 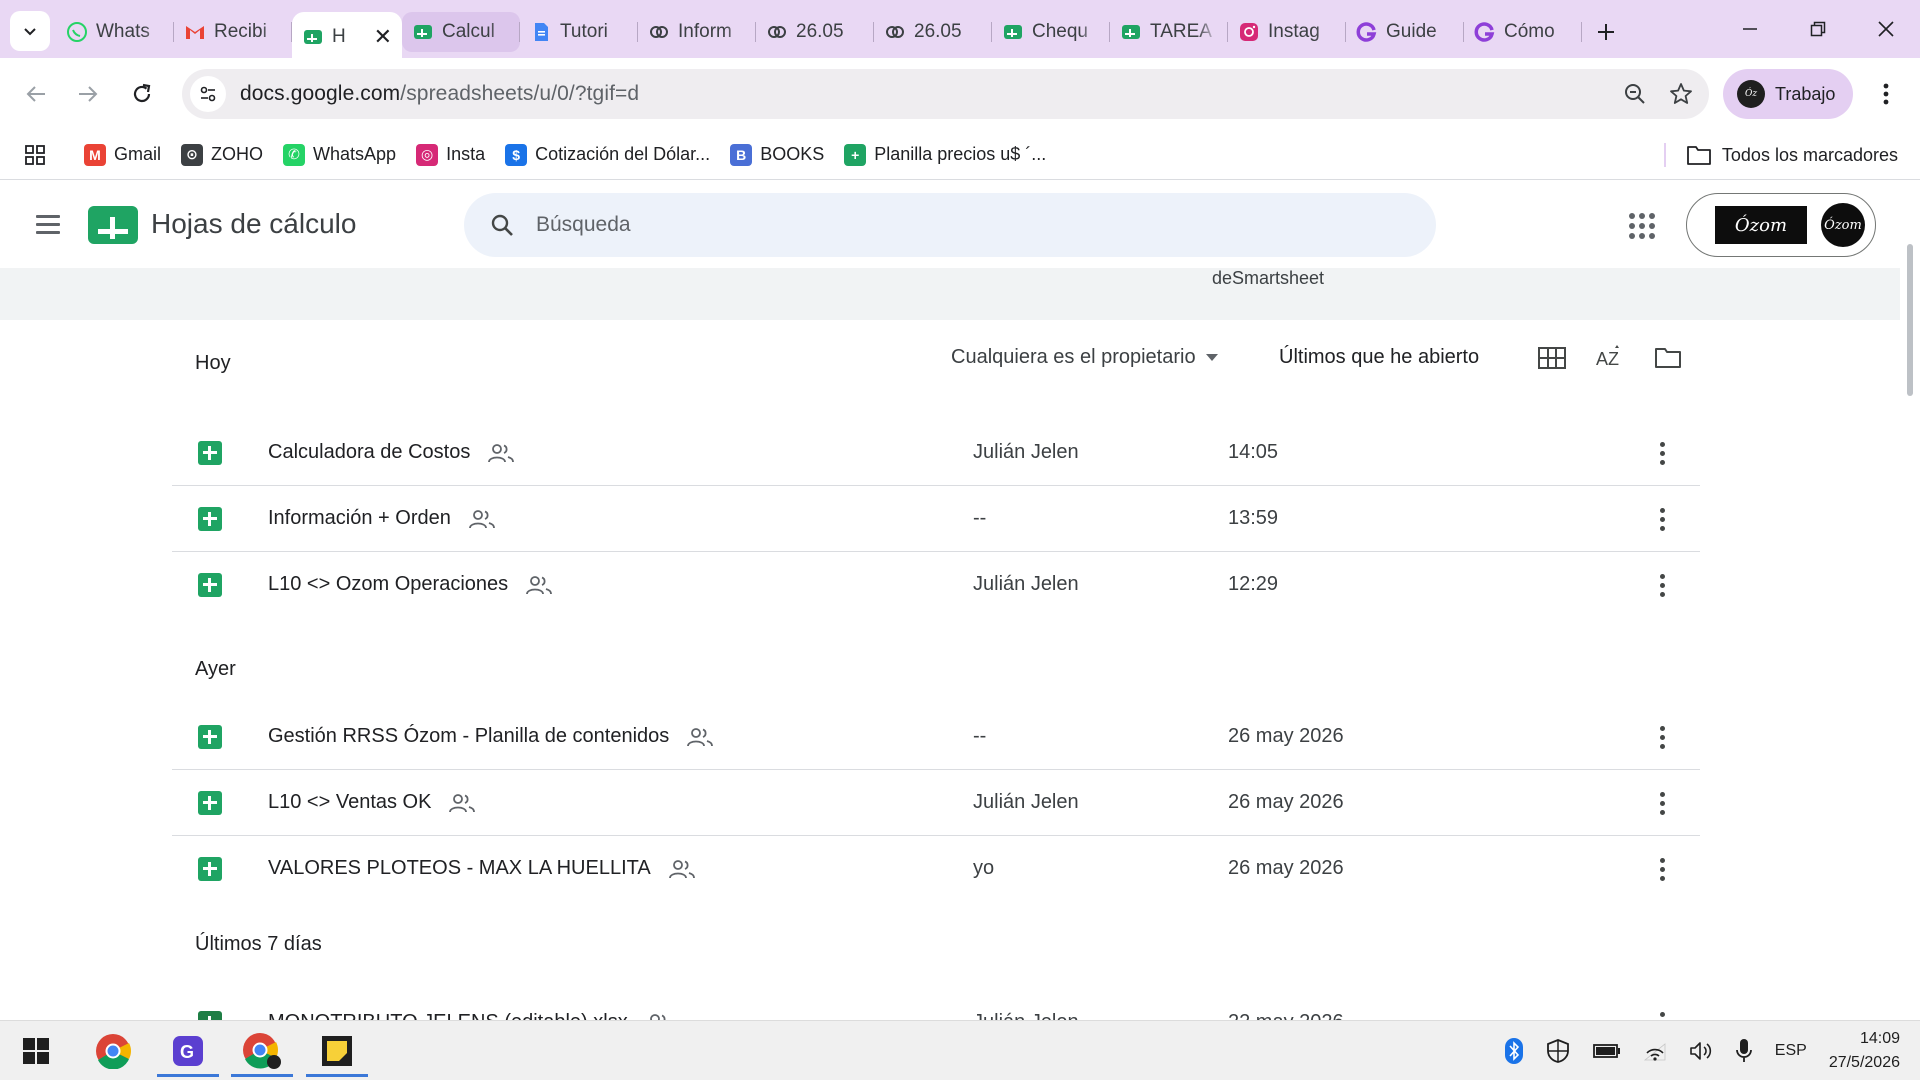 What do you see at coordinates (339, 154) in the screenshot?
I see `bookmark-item: ✆ WhatsApp` at bounding box center [339, 154].